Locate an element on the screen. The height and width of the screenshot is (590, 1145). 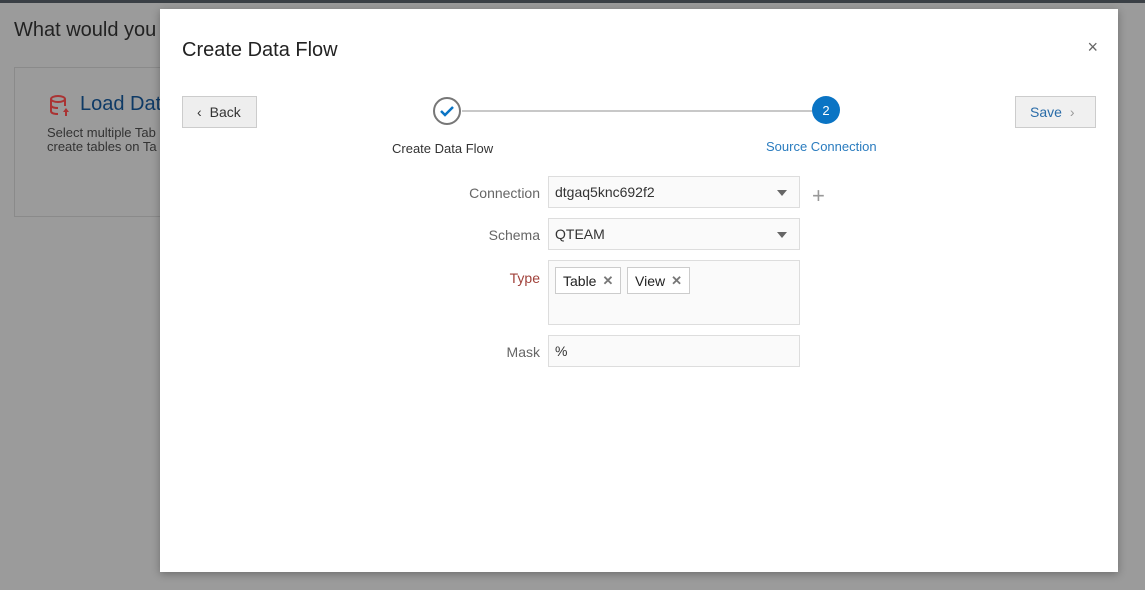
step-2-label: Source Connection is located at coordinates (821, 146).